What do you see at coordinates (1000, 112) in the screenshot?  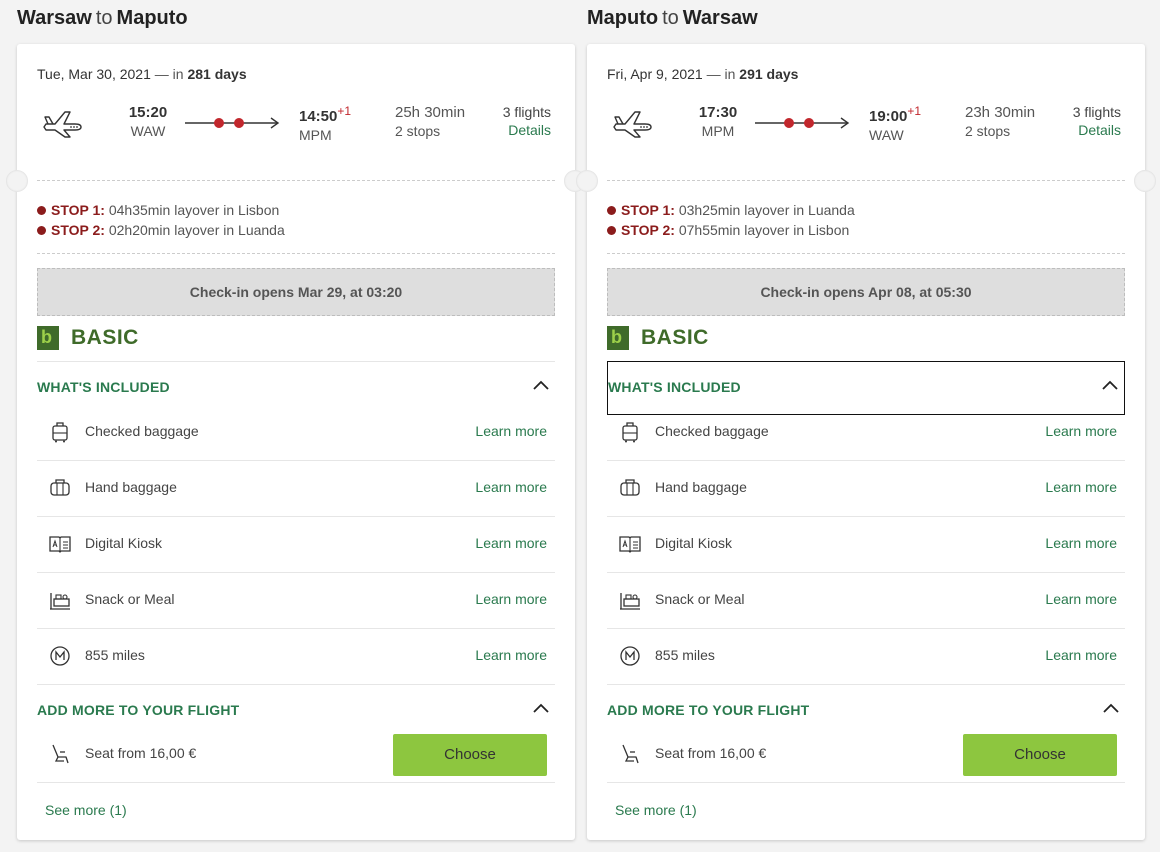 I see `duration-text: 23h 30min` at bounding box center [1000, 112].